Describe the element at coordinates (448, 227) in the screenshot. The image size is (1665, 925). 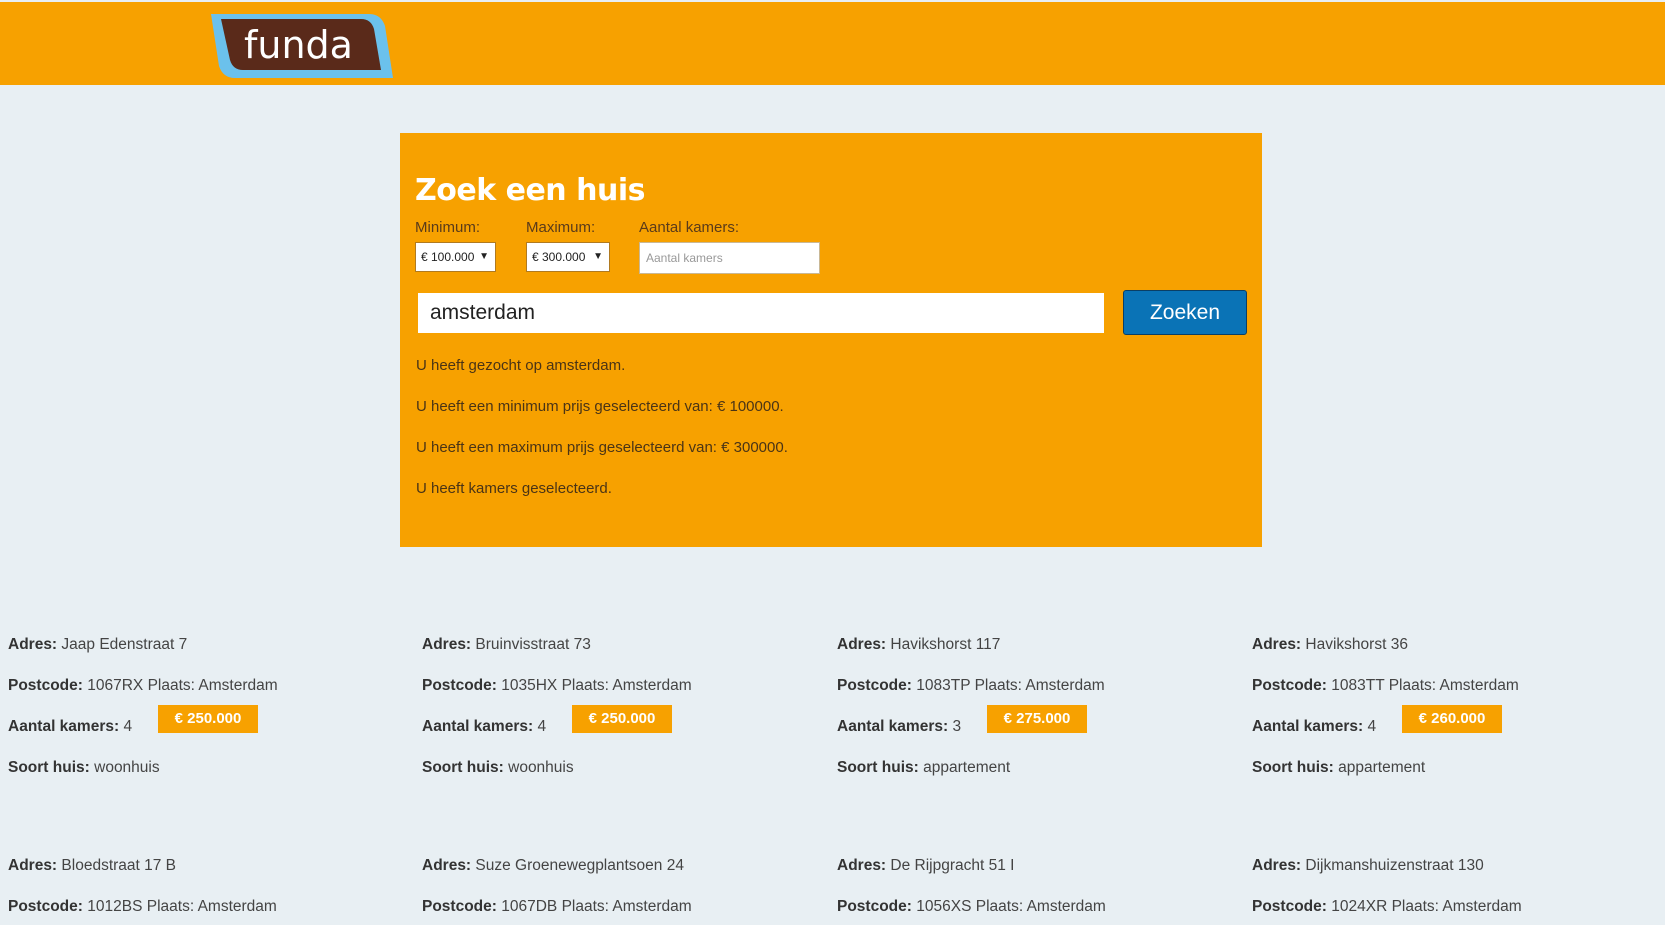
I see `min-price-label: Minimum:` at that location.